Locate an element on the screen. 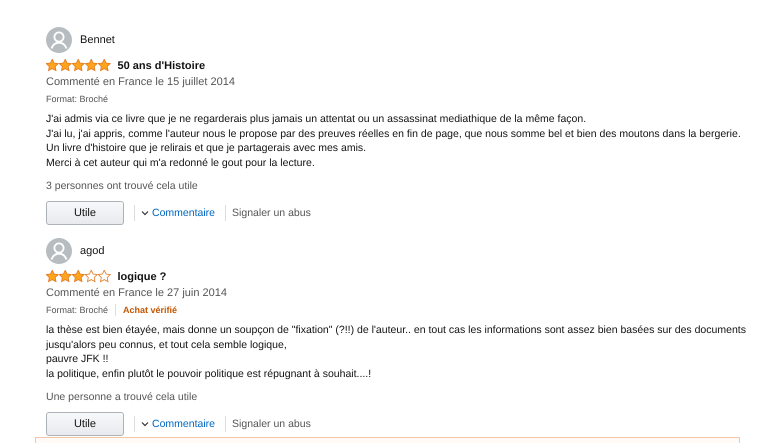 This screenshot has height=443, width=777. author-name: agod is located at coordinates (92, 251).